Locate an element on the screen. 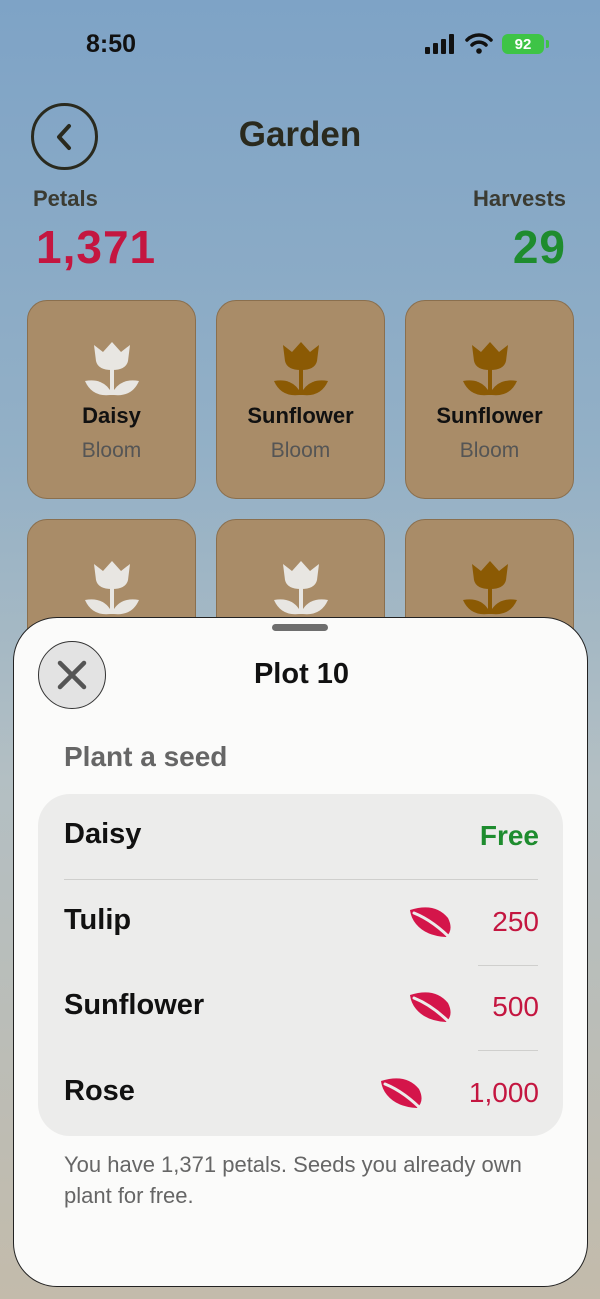  plot-tile: Daisy Bloom is located at coordinates (111, 399).